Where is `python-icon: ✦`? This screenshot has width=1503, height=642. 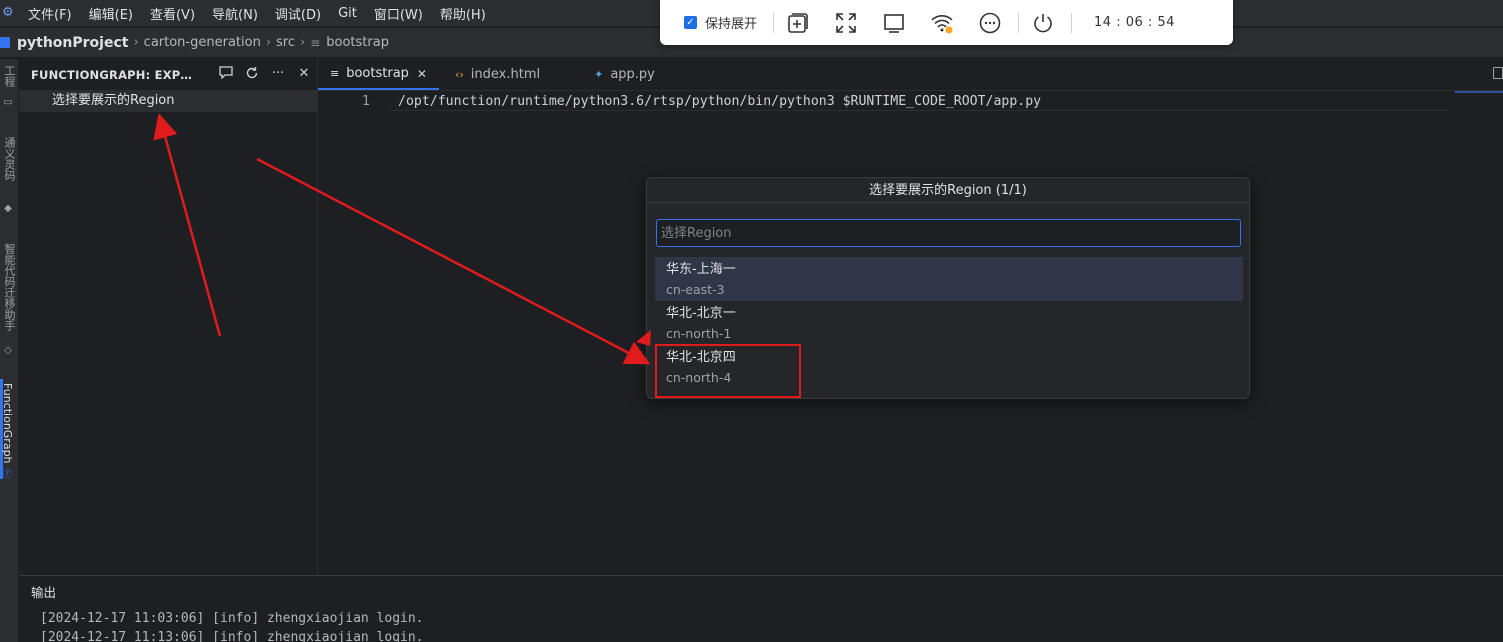
python-icon: ✦ is located at coordinates (599, 74).